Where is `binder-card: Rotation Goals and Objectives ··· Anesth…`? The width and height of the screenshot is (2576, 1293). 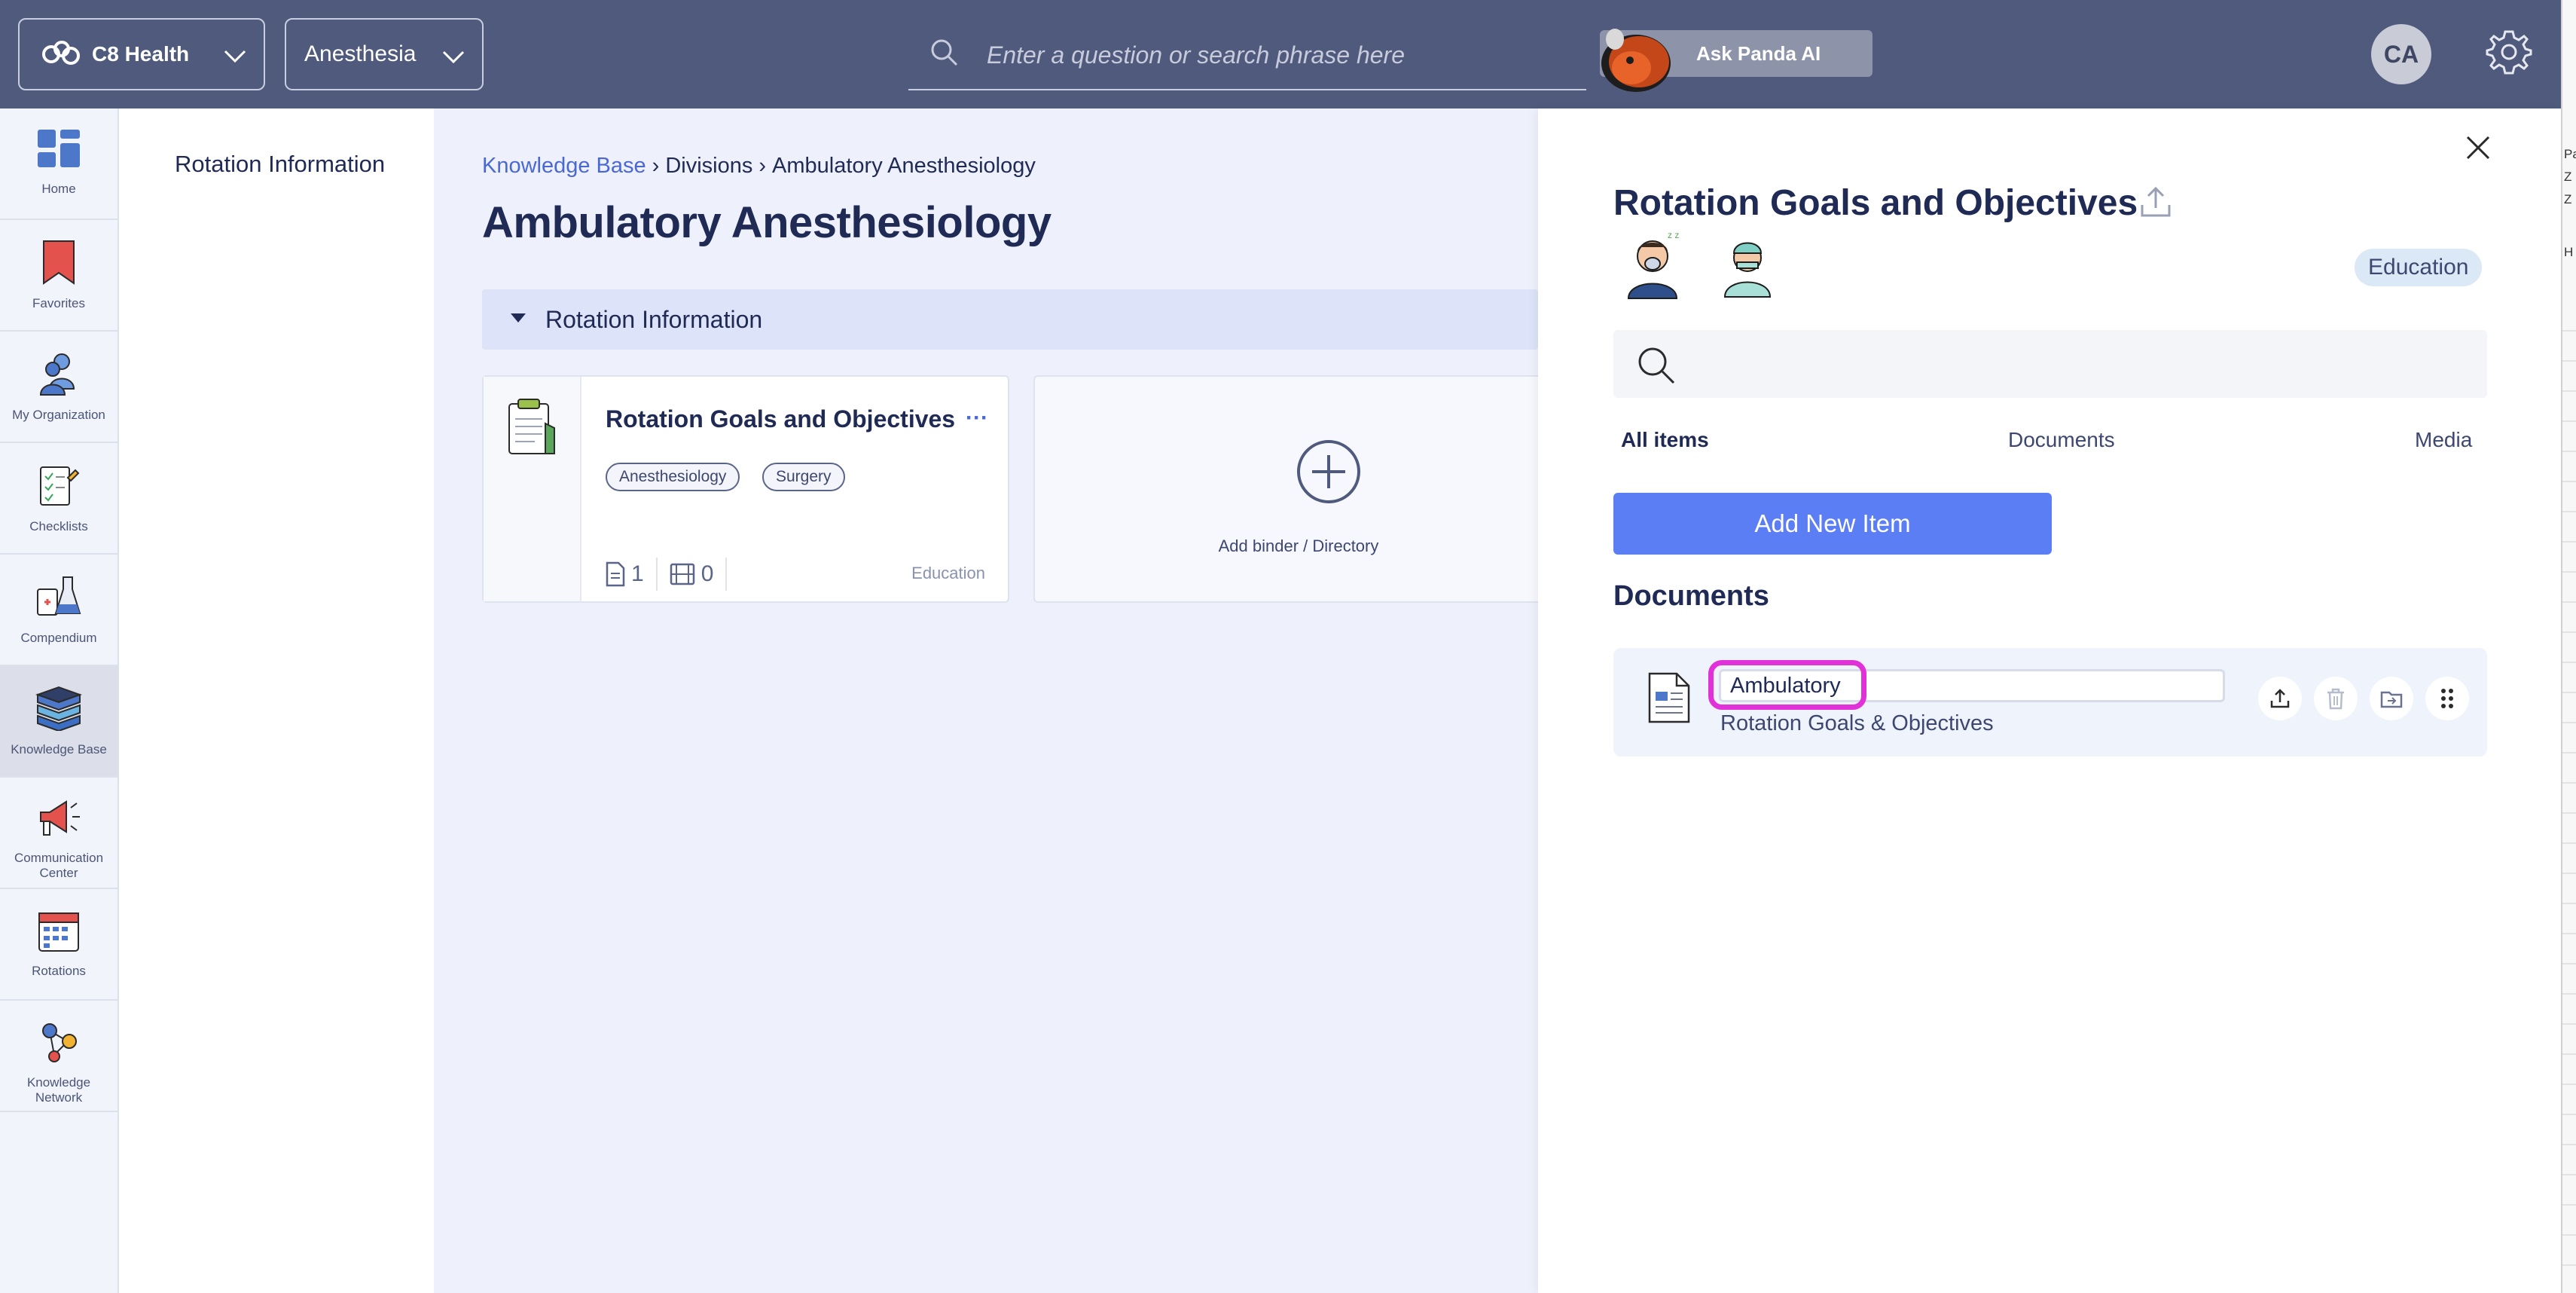
binder-card: Rotation Goals and Objectives ··· Anesth… is located at coordinates (746, 489).